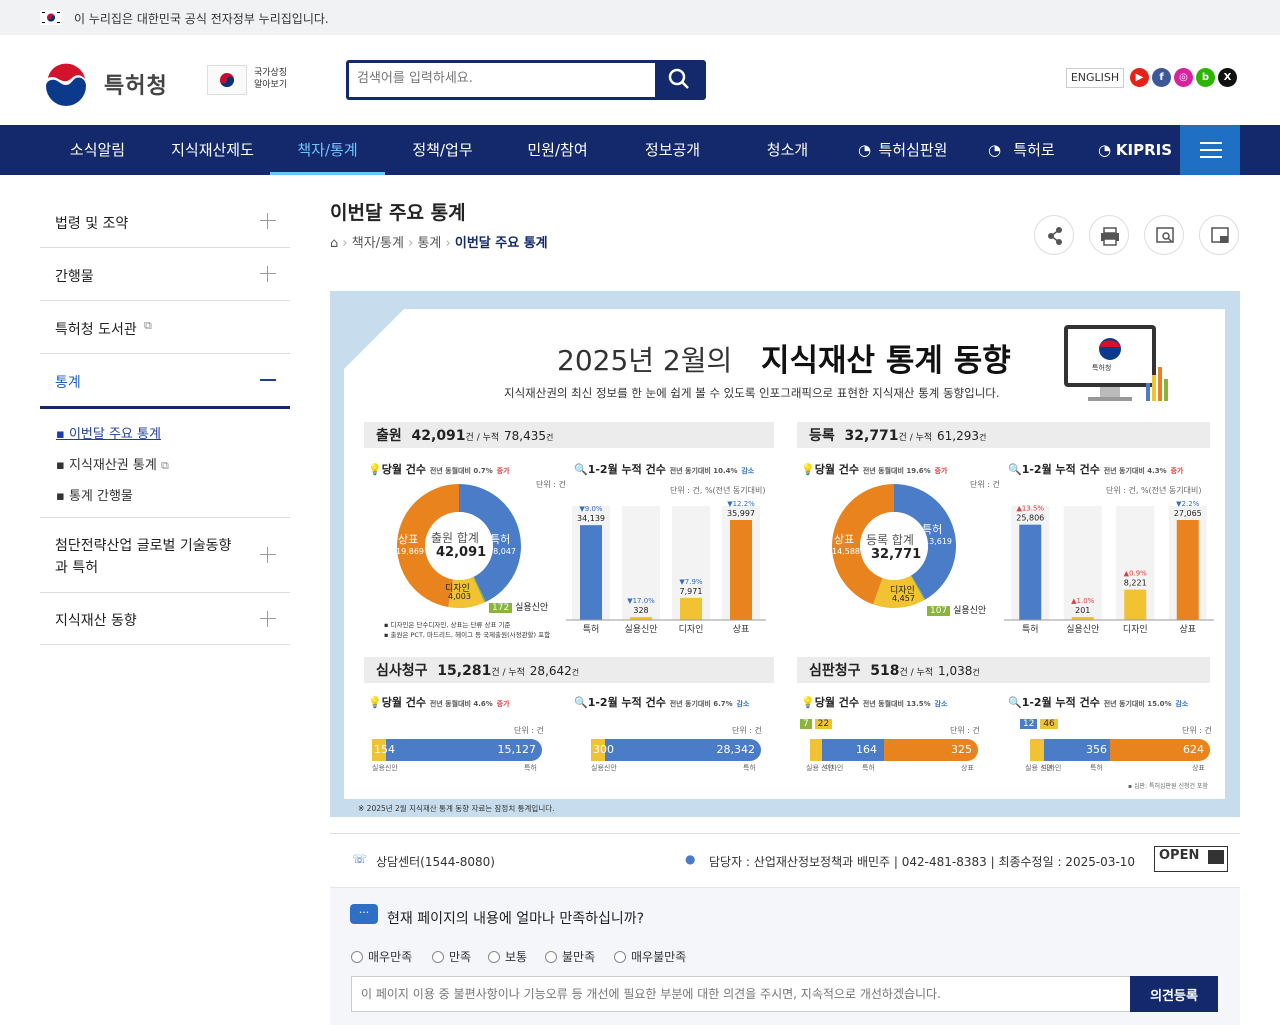  I want to click on sidebar-item-label: 첨단전략산업 글로벌 기술동향 과 특허, so click(143, 557).